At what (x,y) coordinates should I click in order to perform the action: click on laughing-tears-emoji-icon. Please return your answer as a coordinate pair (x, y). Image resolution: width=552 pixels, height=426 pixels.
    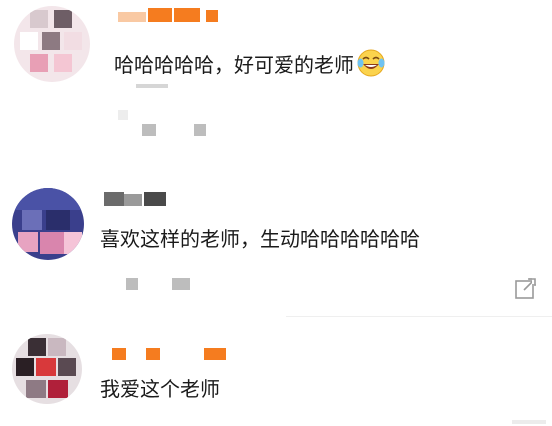
    Looking at the image, I should click on (371, 63).